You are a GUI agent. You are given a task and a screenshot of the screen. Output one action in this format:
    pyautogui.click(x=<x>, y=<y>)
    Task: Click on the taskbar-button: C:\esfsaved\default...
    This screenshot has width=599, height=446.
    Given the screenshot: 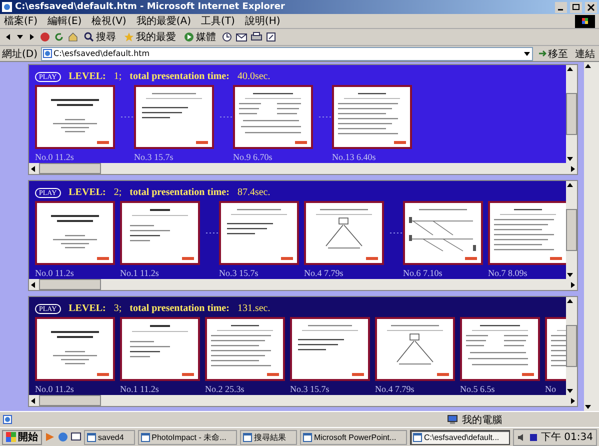 What is the action you would take?
    pyautogui.click(x=460, y=437)
    